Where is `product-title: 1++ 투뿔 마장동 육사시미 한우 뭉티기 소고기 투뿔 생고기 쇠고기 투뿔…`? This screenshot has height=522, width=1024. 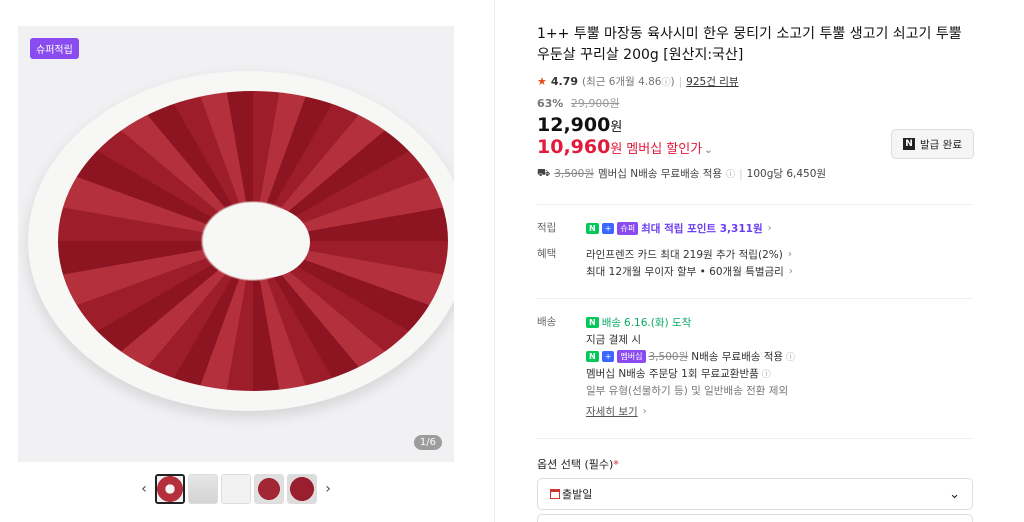 product-title: 1++ 투뿔 마장동 육사시미 한우 뭉티기 소고기 투뿔 생고기 쇠고기 투뿔… is located at coordinates (749, 44).